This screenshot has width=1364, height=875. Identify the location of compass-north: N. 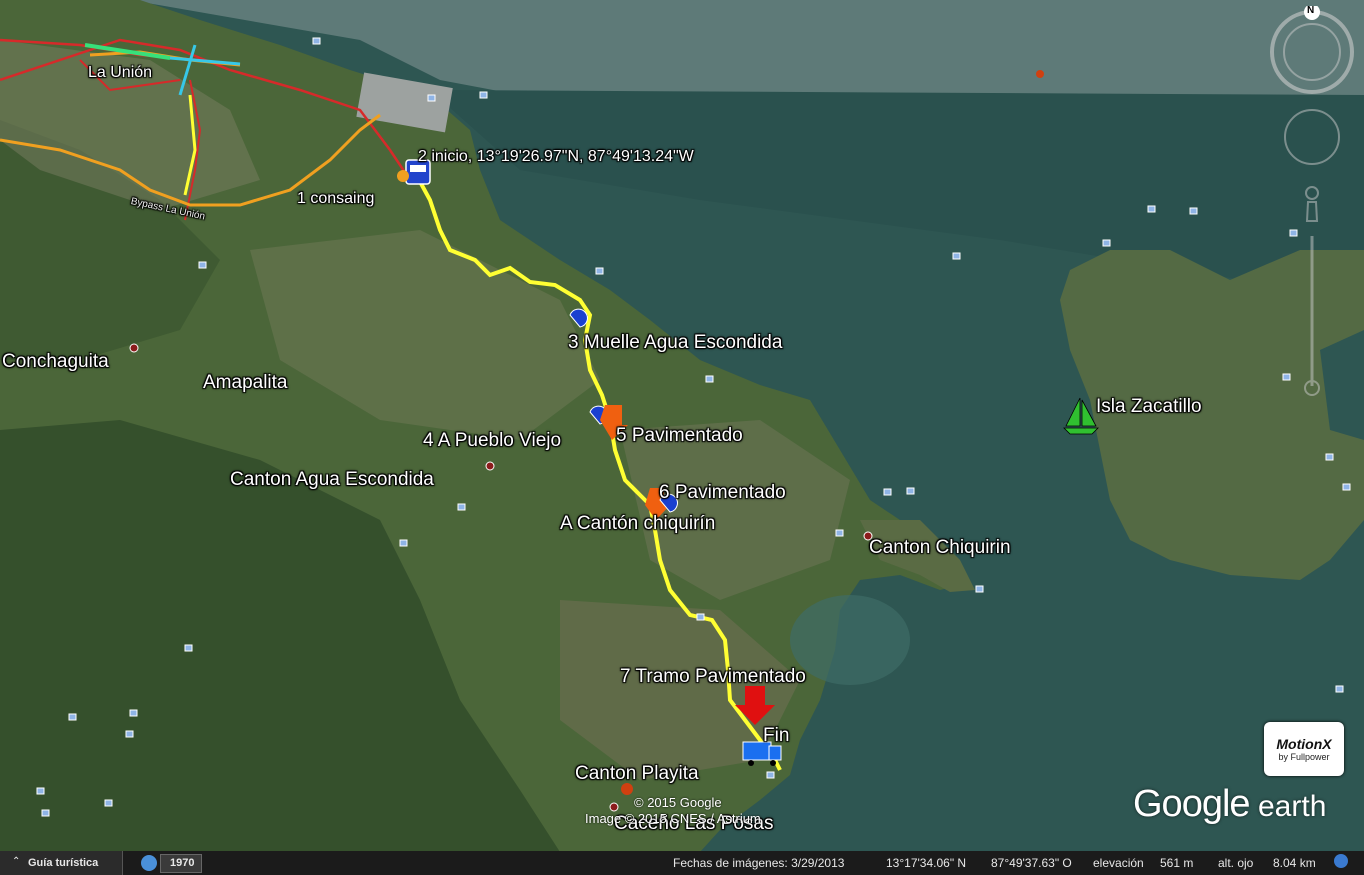
(1311, 10).